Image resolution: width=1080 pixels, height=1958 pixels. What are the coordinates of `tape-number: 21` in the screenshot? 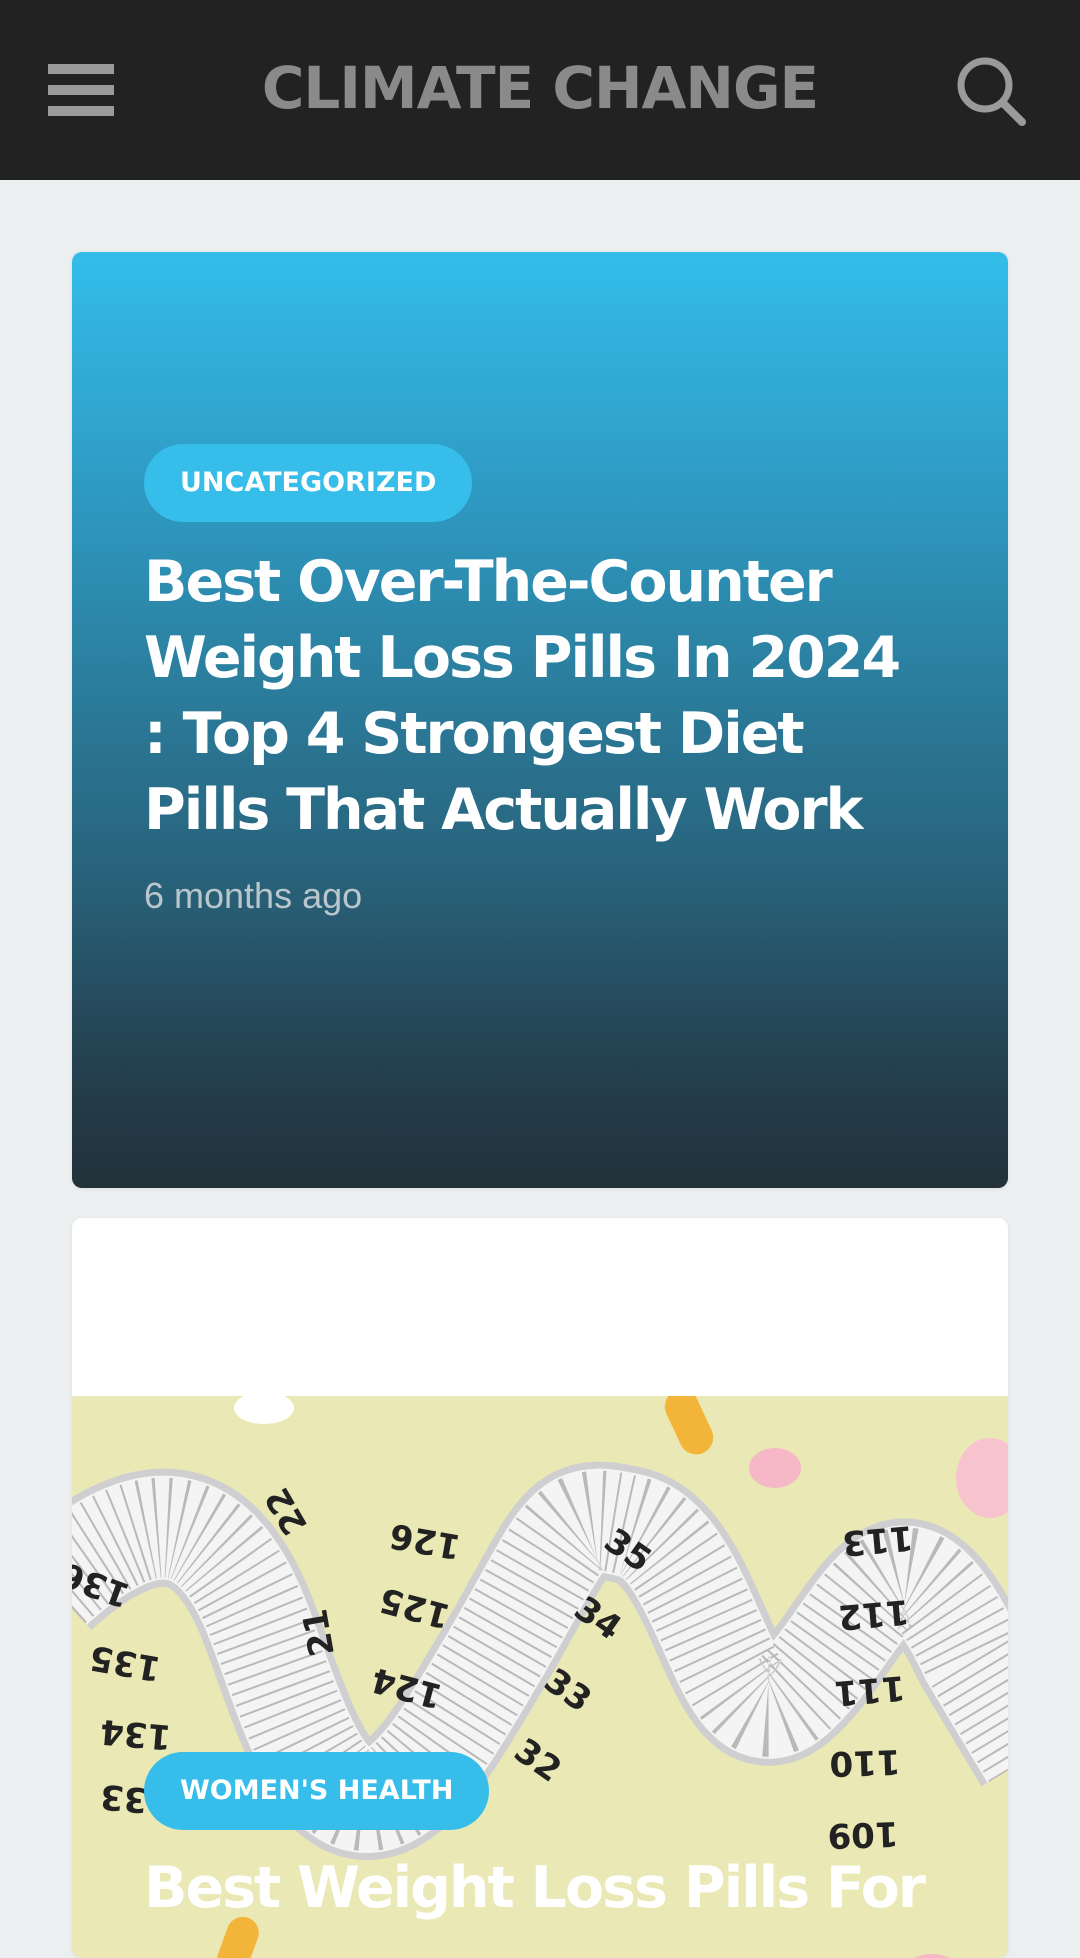 It's located at (319, 1633).